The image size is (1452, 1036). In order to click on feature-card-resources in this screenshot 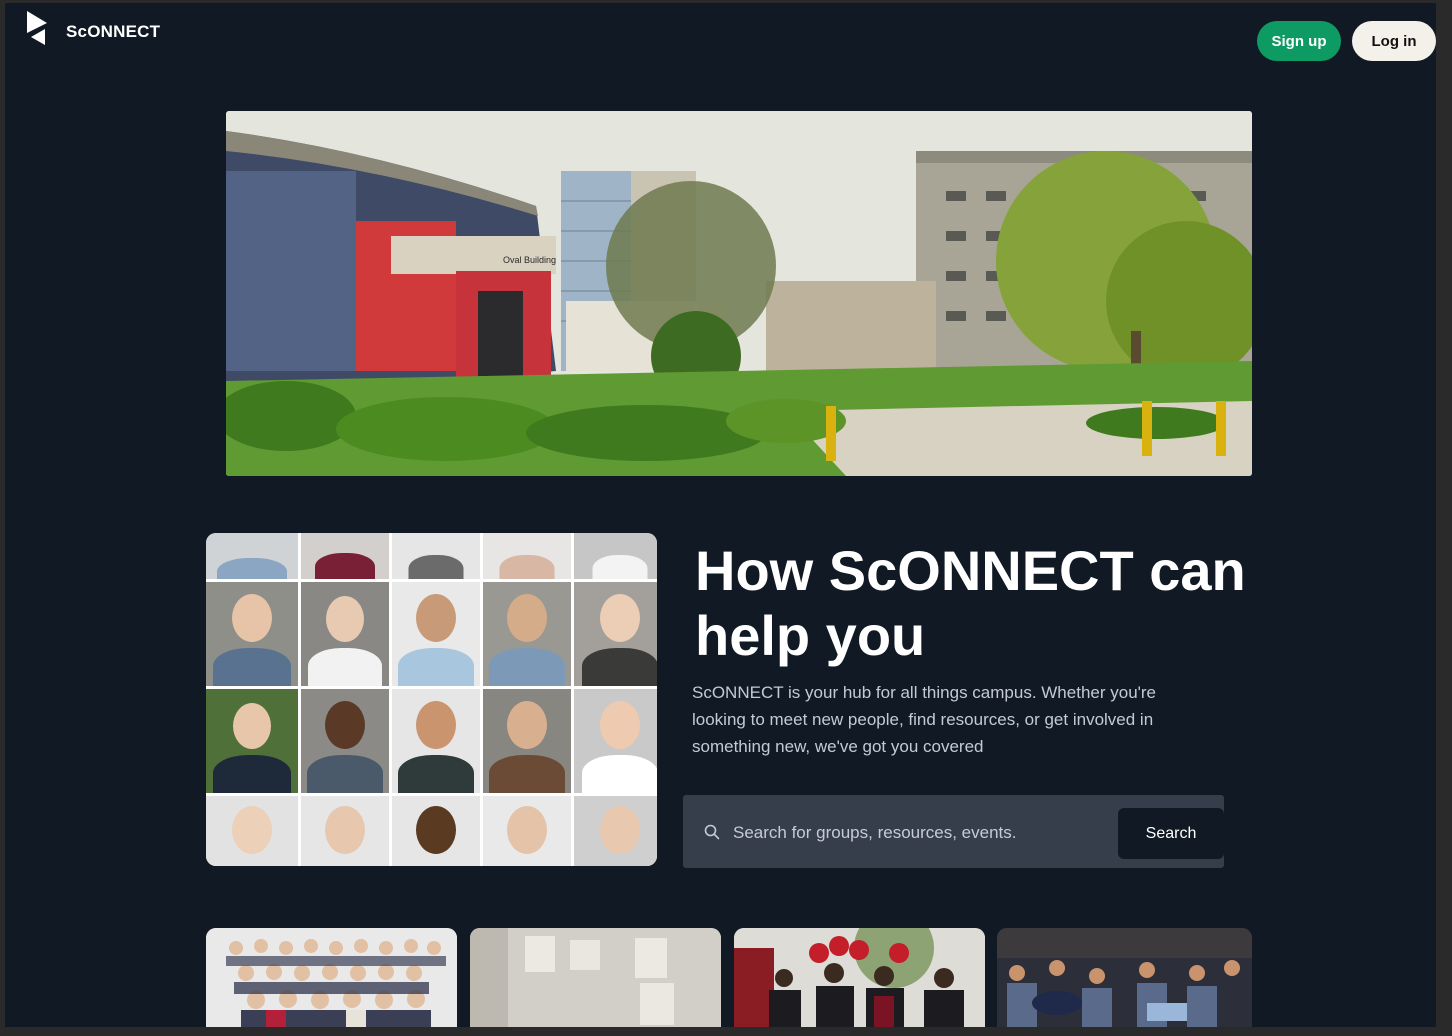, I will do `click(595, 977)`.